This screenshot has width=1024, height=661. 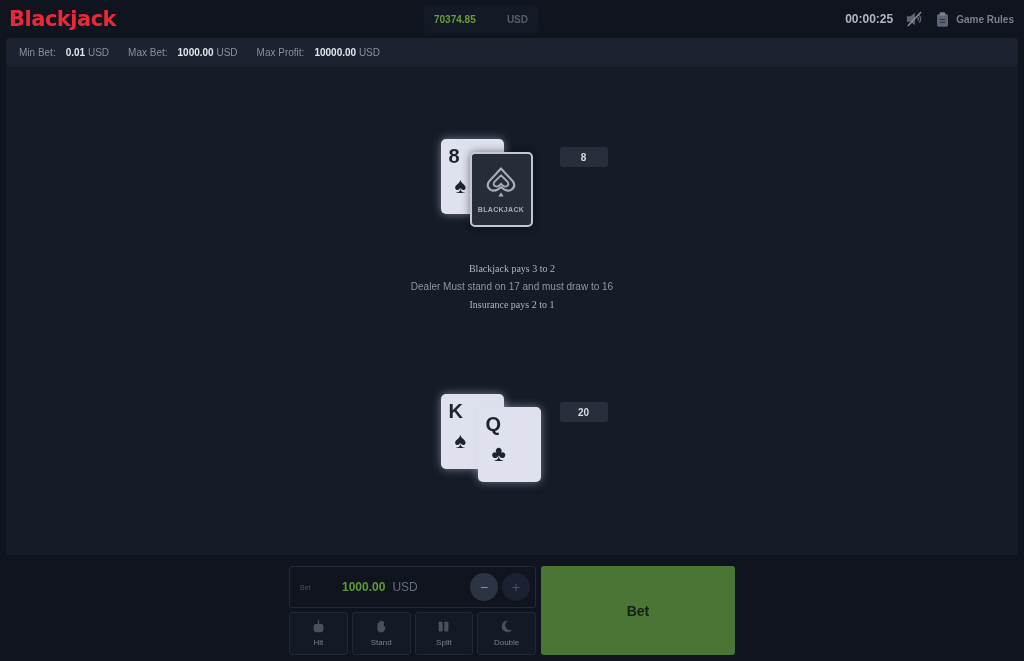 What do you see at coordinates (318, 626) in the screenshot?
I see `card-arrow-icon` at bounding box center [318, 626].